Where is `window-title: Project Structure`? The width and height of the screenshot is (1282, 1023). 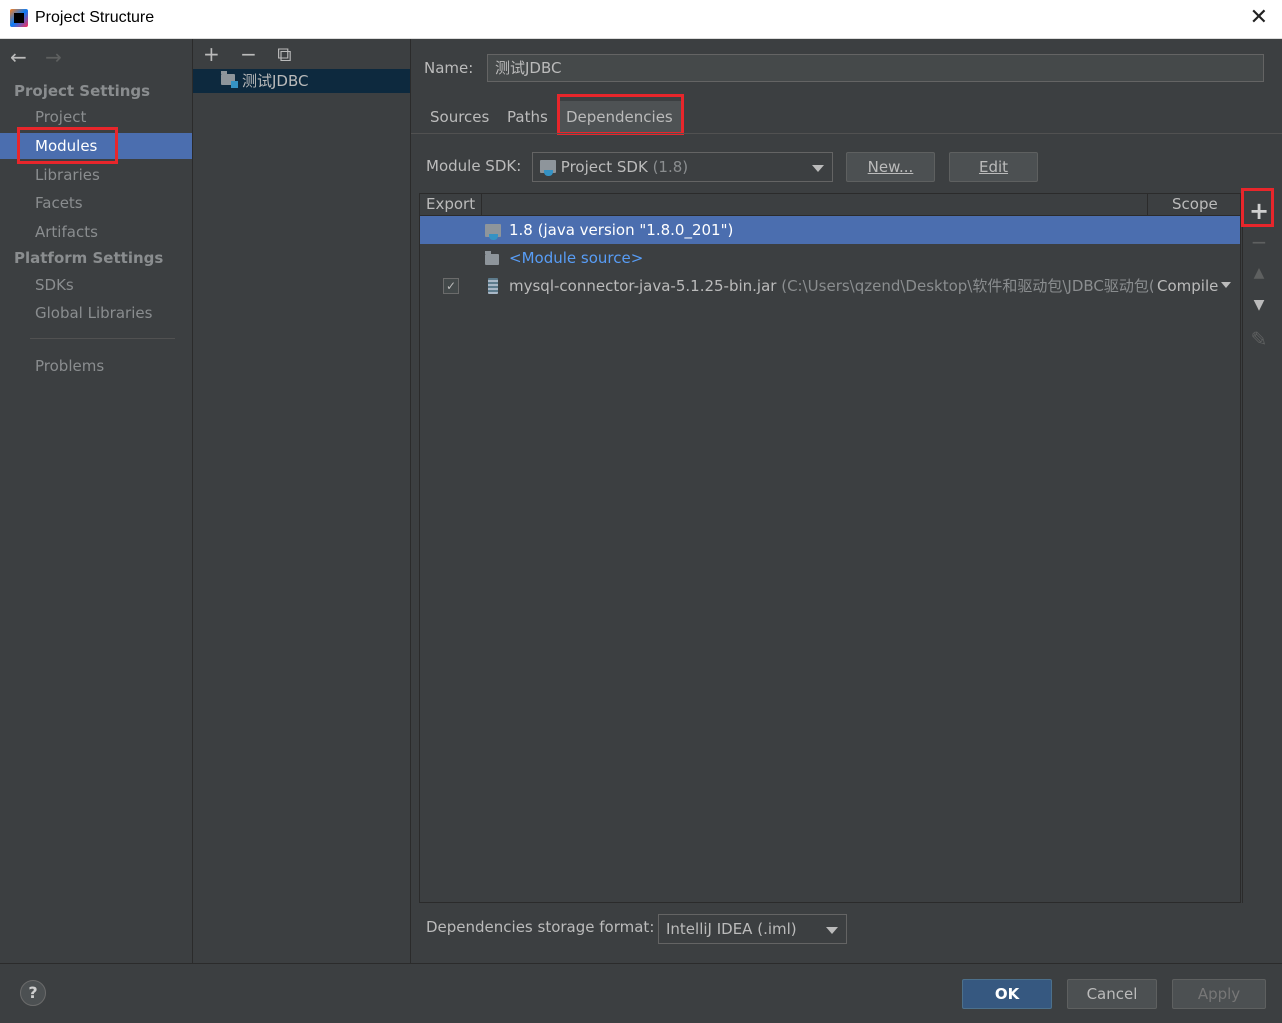
window-title: Project Structure is located at coordinates (95, 17).